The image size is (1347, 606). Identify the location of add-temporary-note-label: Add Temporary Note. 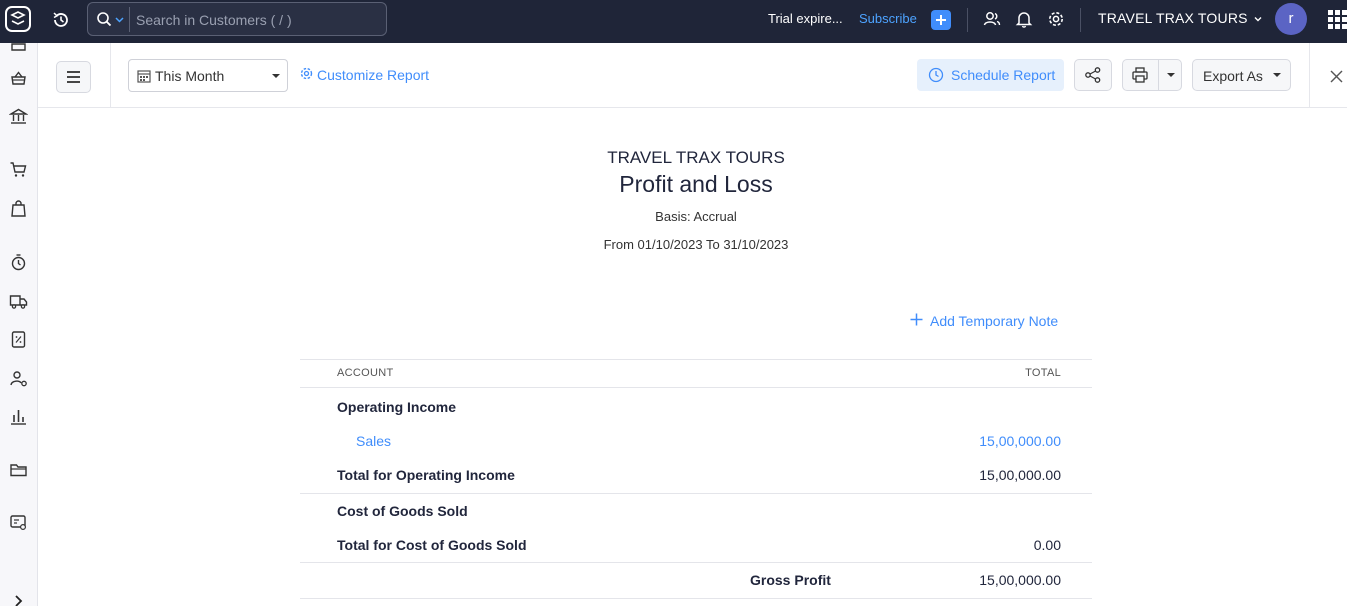
(994, 321).